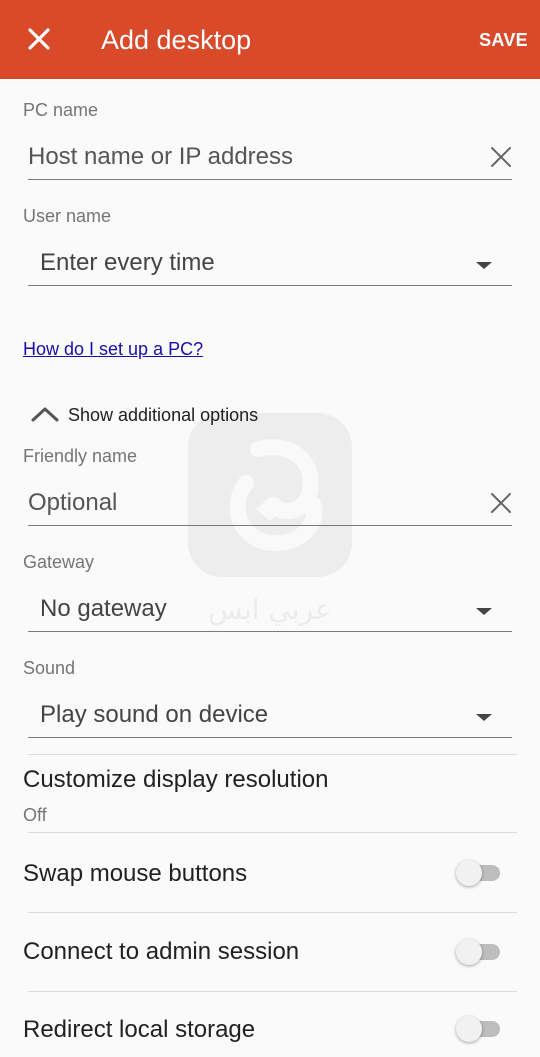 This screenshot has height=1057, width=540. Describe the element at coordinates (270, 504) in the screenshot. I see `friendly-name-input: Optional` at that location.